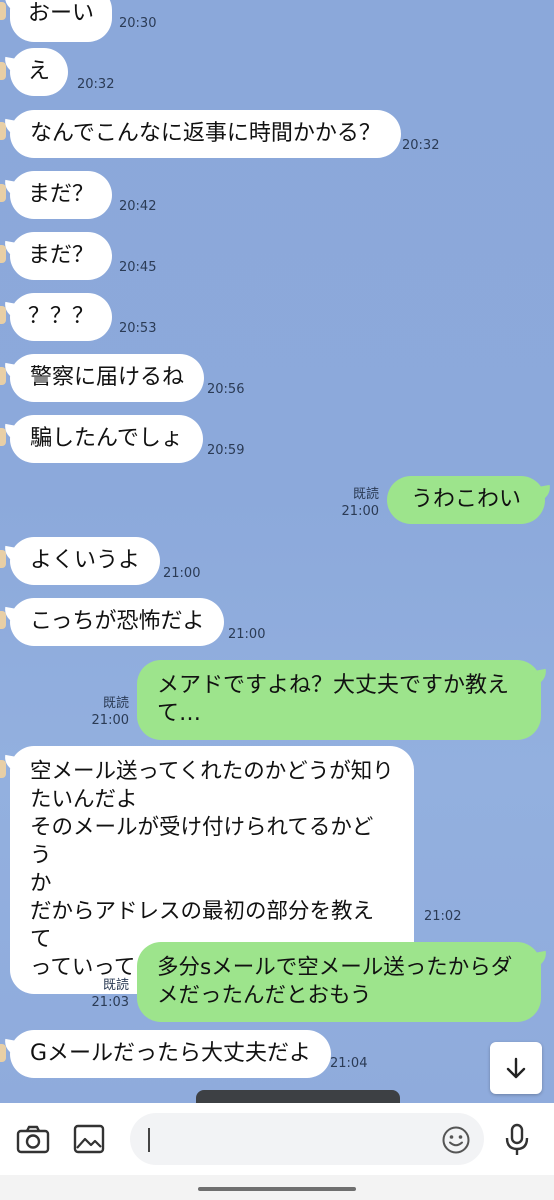 Image resolution: width=554 pixels, height=1200 pixels. Describe the element at coordinates (226, 450) in the screenshot. I see `message-time: 20:59` at that location.